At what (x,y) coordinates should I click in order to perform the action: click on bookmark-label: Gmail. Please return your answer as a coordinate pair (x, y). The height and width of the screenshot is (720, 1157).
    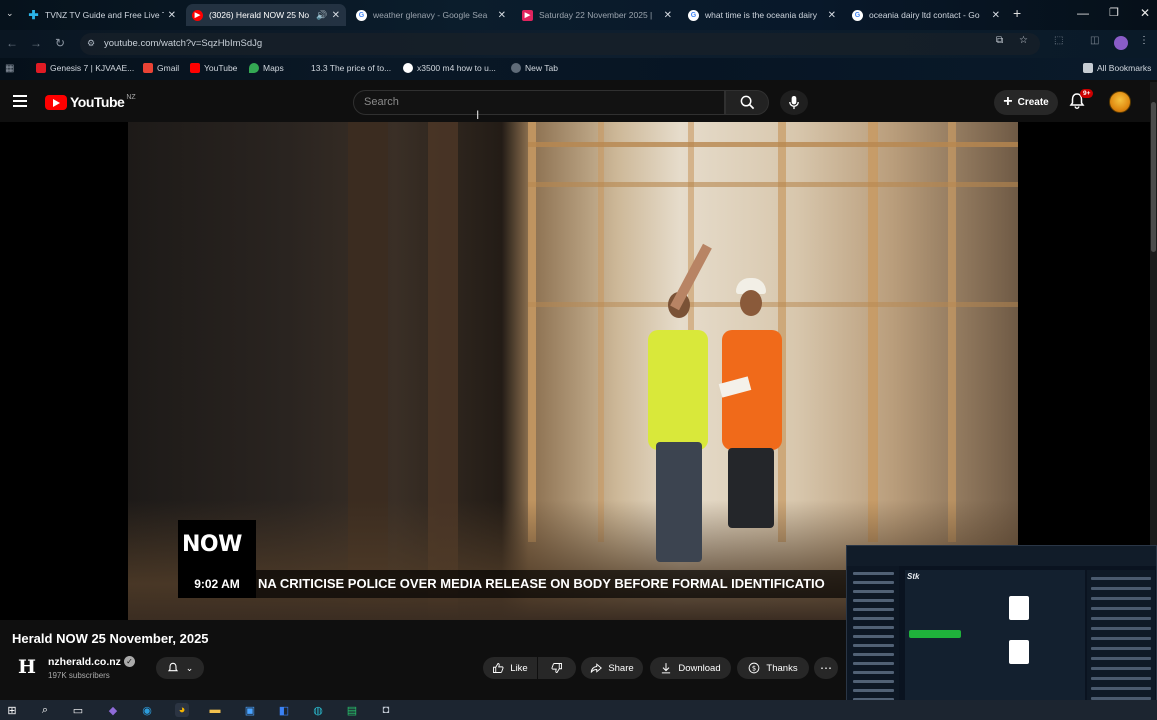
    Looking at the image, I should click on (168, 68).